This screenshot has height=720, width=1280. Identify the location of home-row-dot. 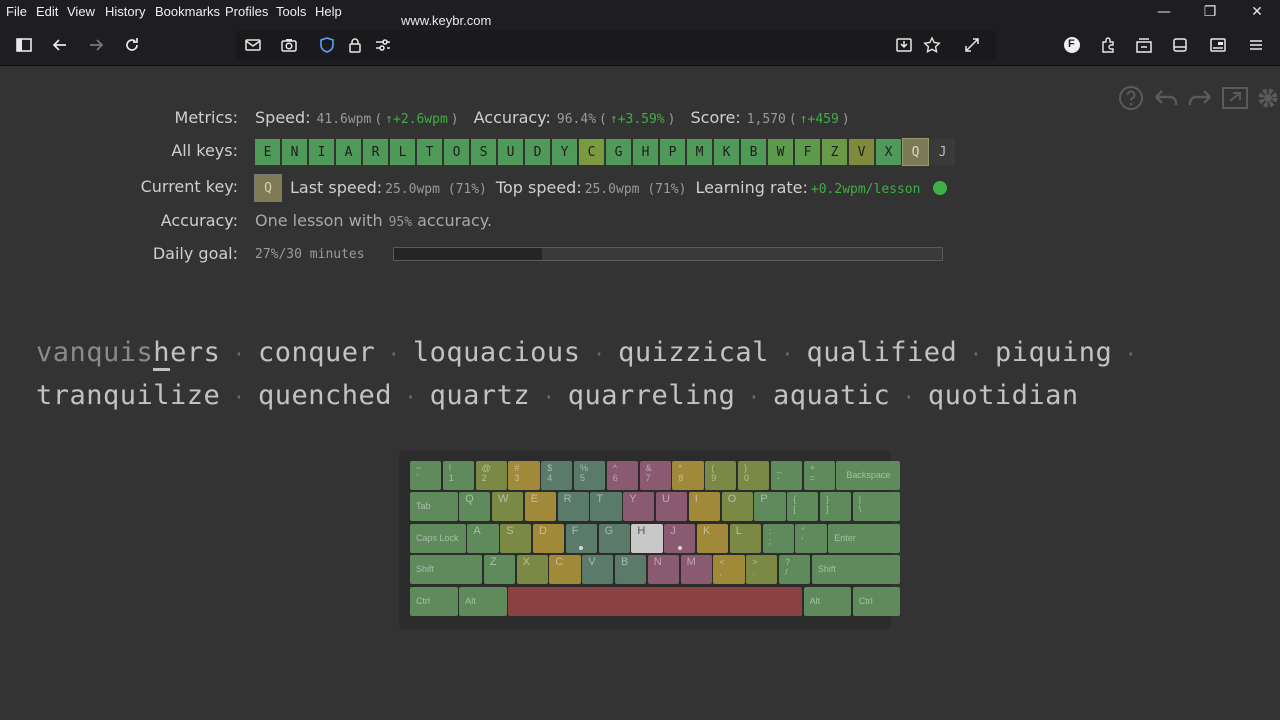
(581, 547).